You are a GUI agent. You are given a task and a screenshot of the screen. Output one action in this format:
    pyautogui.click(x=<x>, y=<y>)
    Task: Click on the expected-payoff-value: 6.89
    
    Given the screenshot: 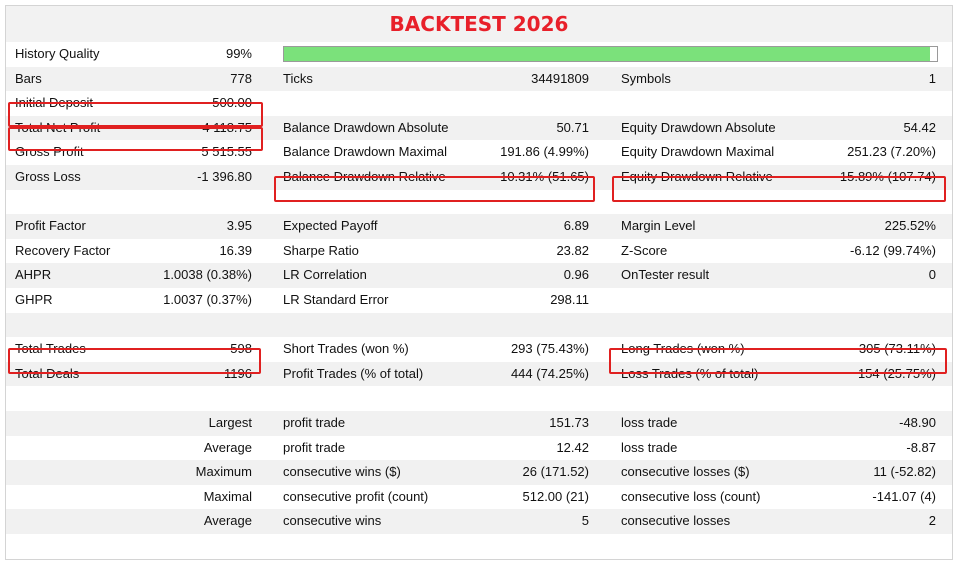 What is the action you would take?
    pyautogui.click(x=576, y=226)
    